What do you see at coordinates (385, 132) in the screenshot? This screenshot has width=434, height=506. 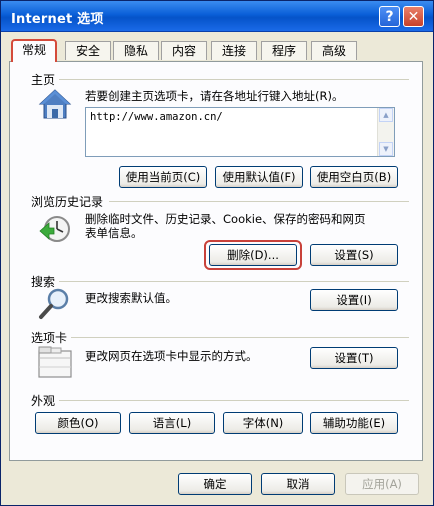 I see `url-scrollbar: ▲ ▼` at bounding box center [385, 132].